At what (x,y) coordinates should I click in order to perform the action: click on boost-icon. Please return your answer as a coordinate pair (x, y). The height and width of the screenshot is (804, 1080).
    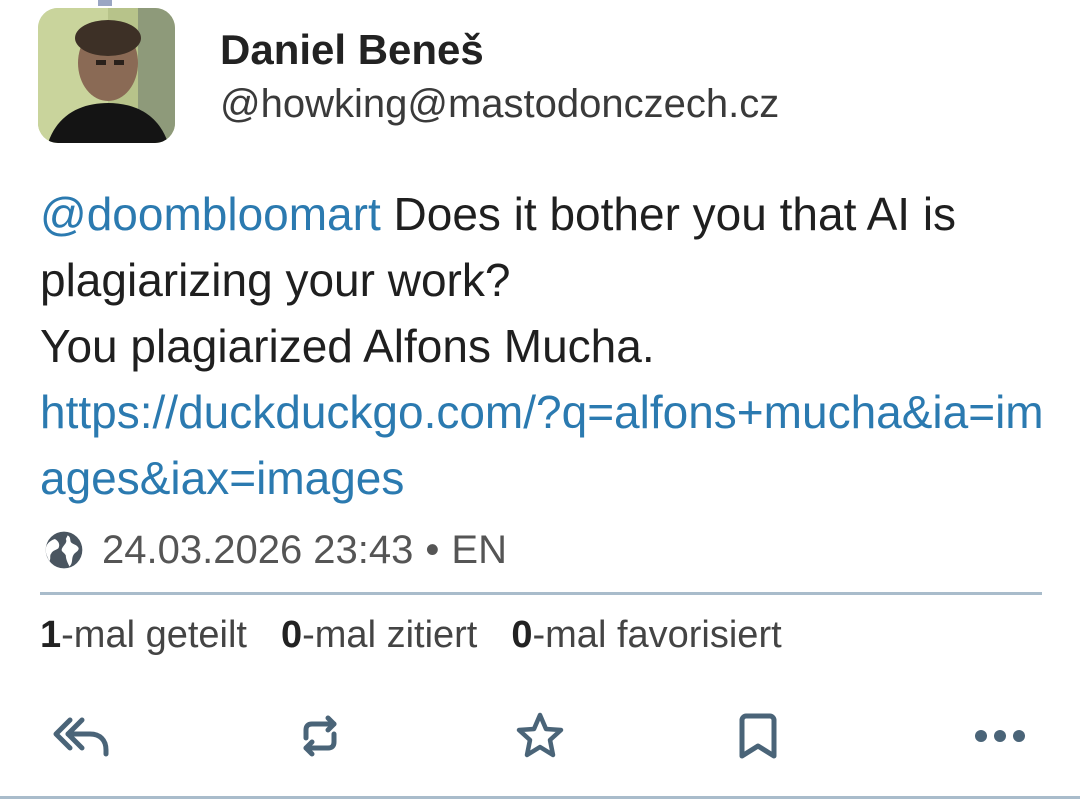
    Looking at the image, I should click on (320, 736).